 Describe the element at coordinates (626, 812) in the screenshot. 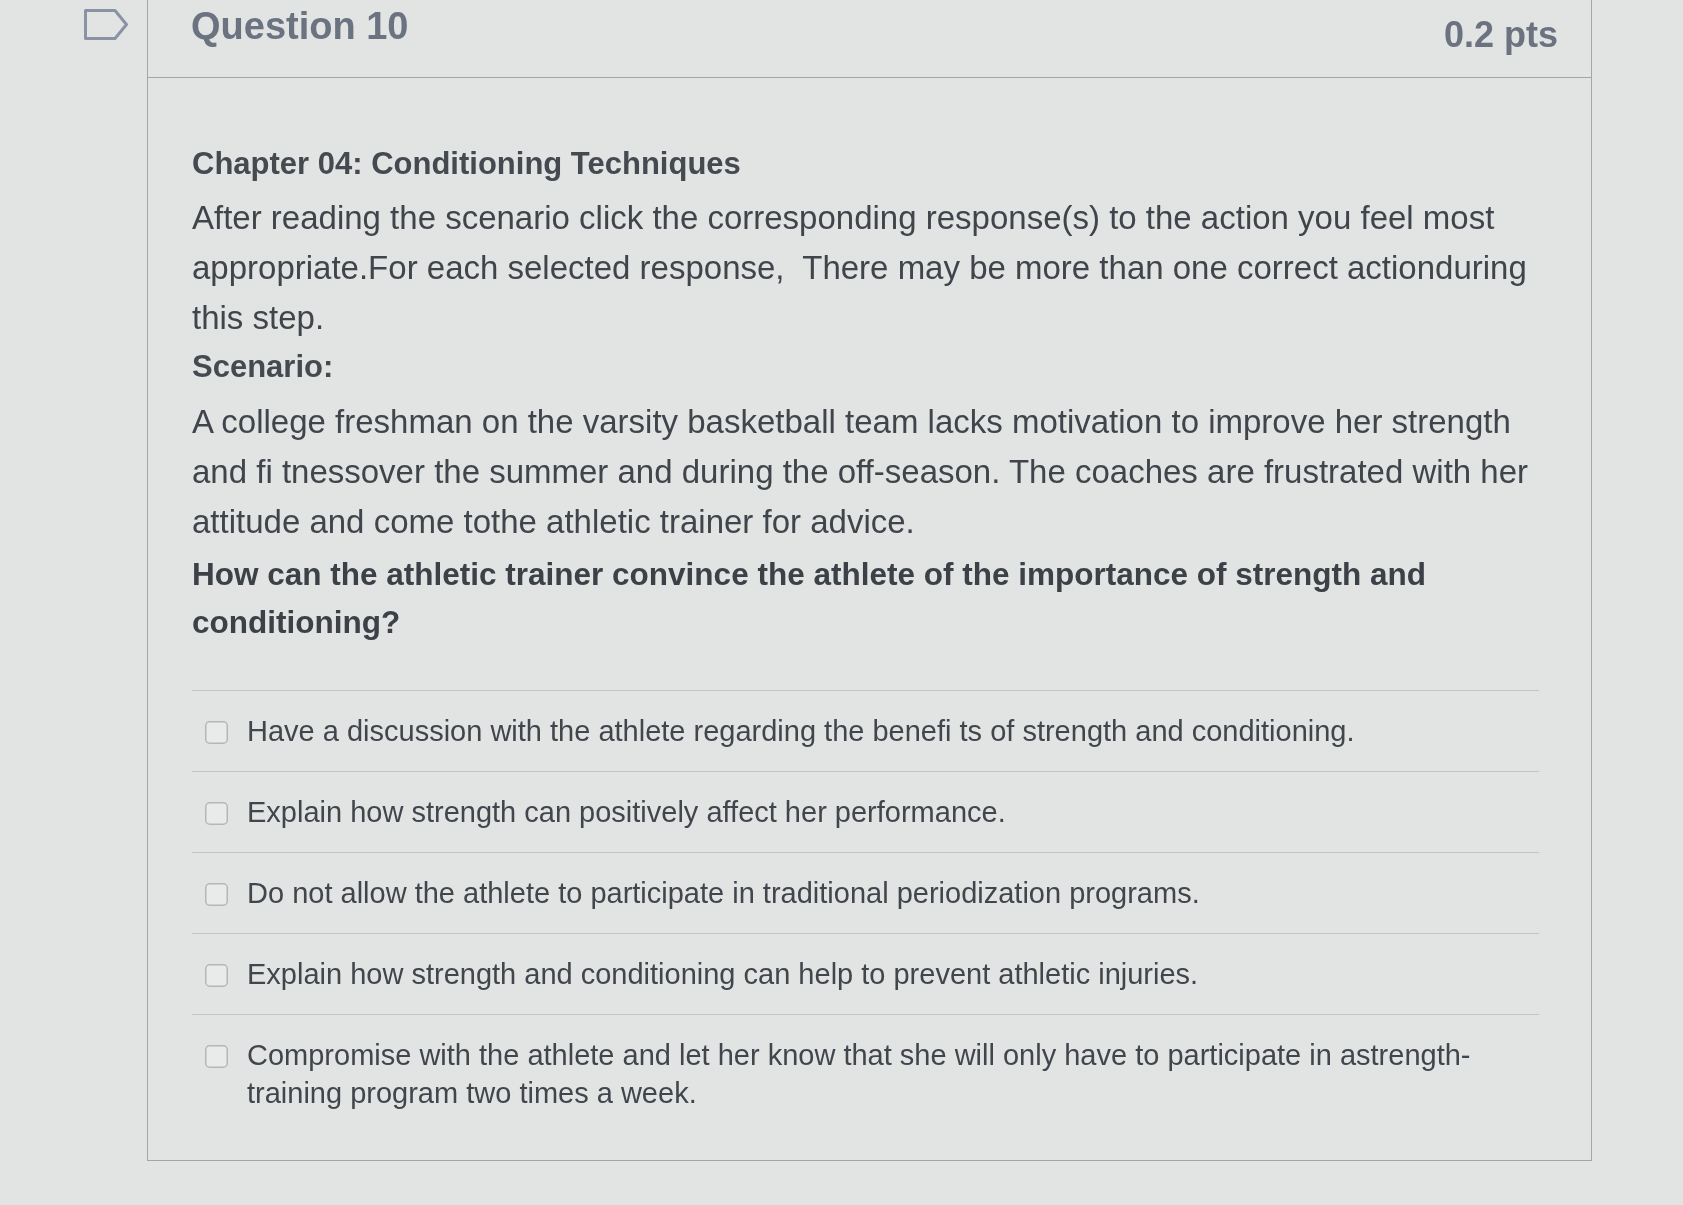

I see `answer-text: Explain how strength can positively affect her performance.` at that location.